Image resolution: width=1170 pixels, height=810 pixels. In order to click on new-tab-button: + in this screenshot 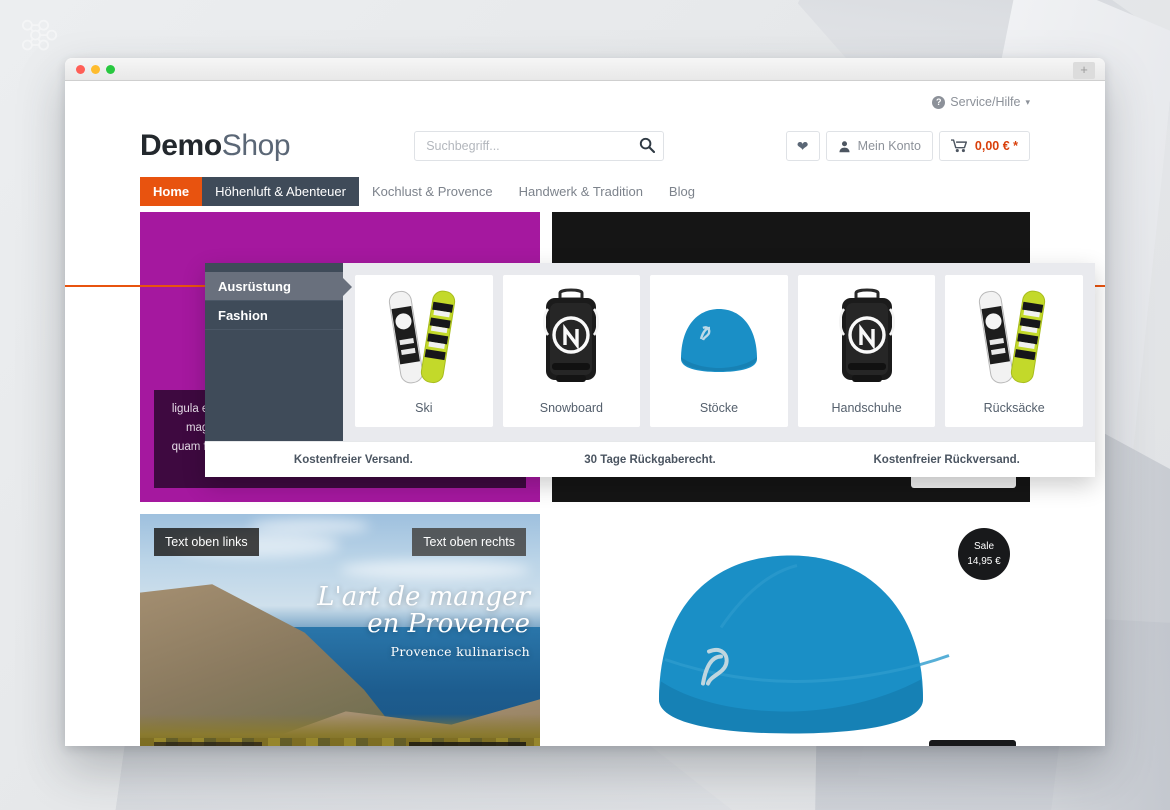, I will do `click(1084, 70)`.